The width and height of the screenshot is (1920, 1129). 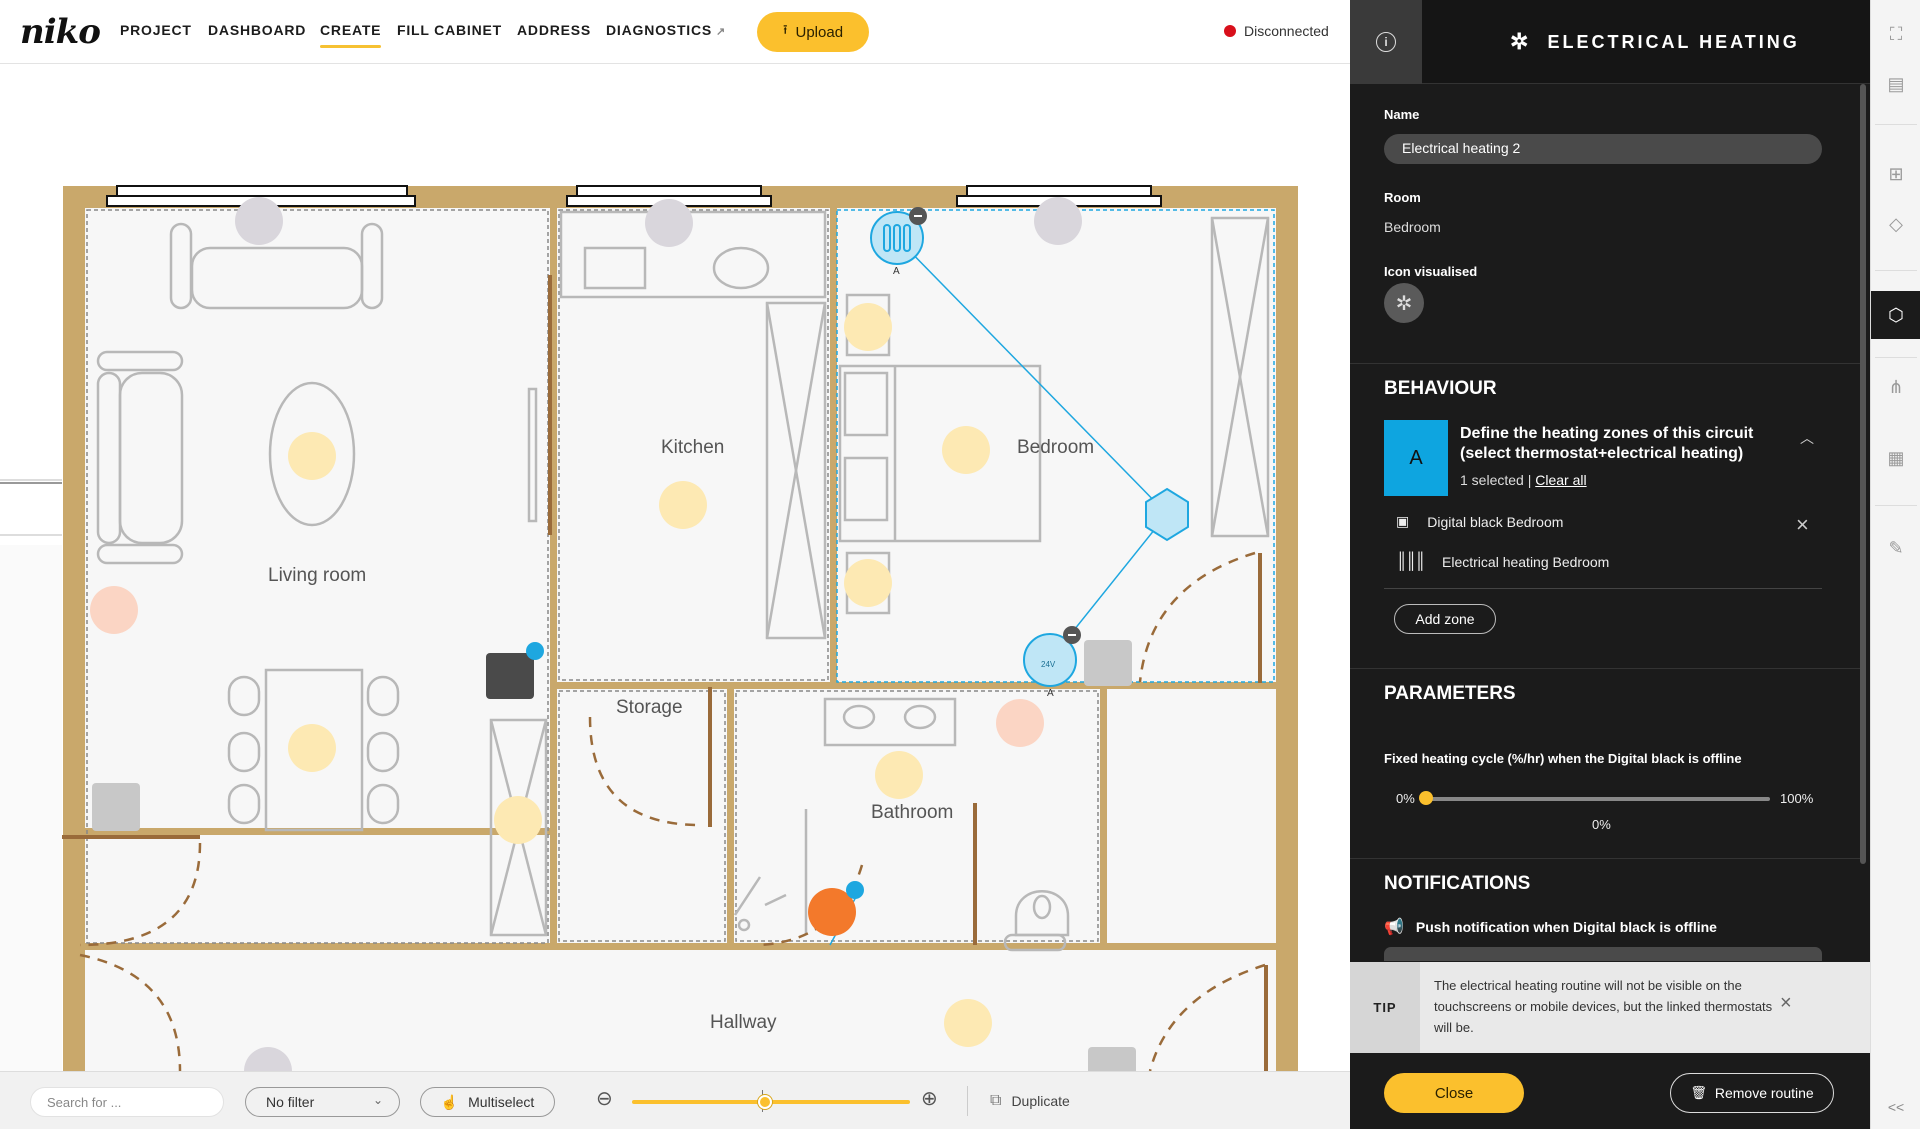 I want to click on zone-item-heating: ║║║ Electrical heating Bedroom, so click(x=1502, y=562).